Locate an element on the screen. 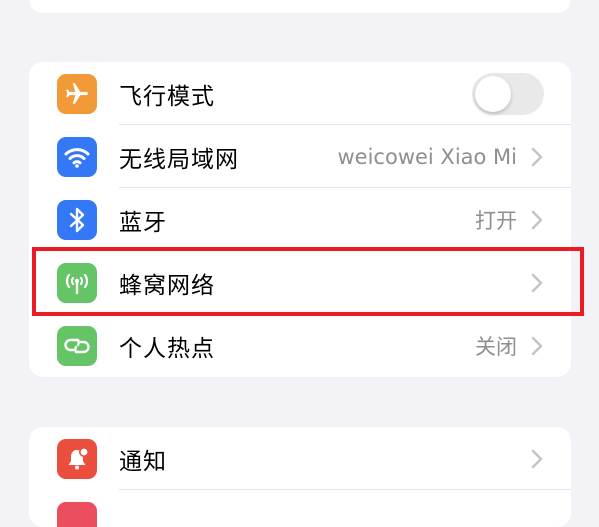  row-notifications: 通知 is located at coordinates (300, 458).